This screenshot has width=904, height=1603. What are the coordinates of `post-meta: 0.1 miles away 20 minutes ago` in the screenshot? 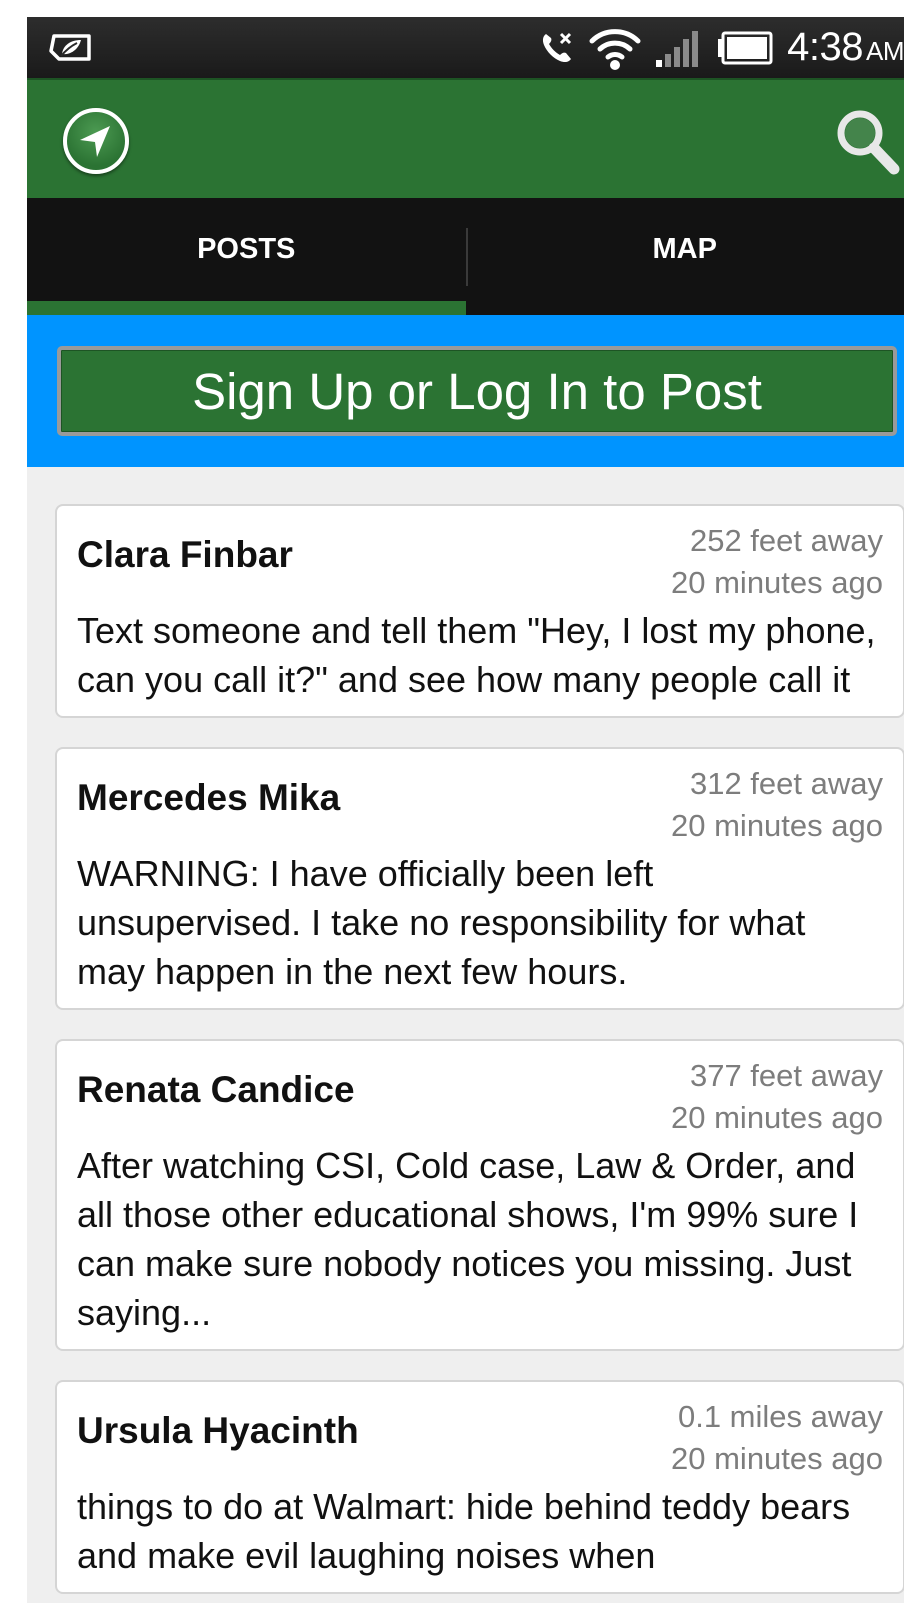 It's located at (777, 1438).